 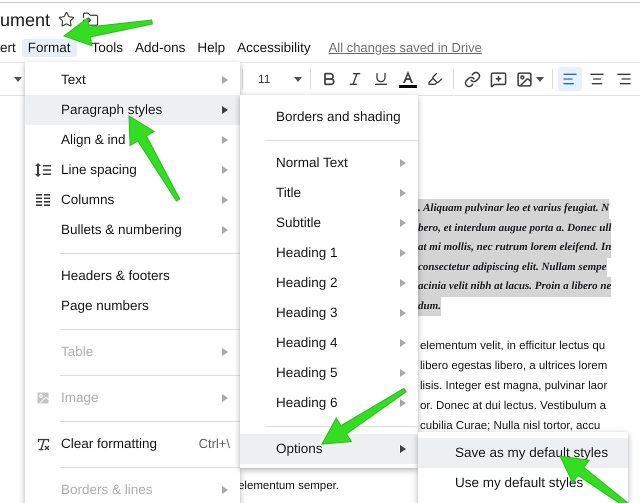 I want to click on menu-item: Paragraph styles, so click(x=132, y=110).